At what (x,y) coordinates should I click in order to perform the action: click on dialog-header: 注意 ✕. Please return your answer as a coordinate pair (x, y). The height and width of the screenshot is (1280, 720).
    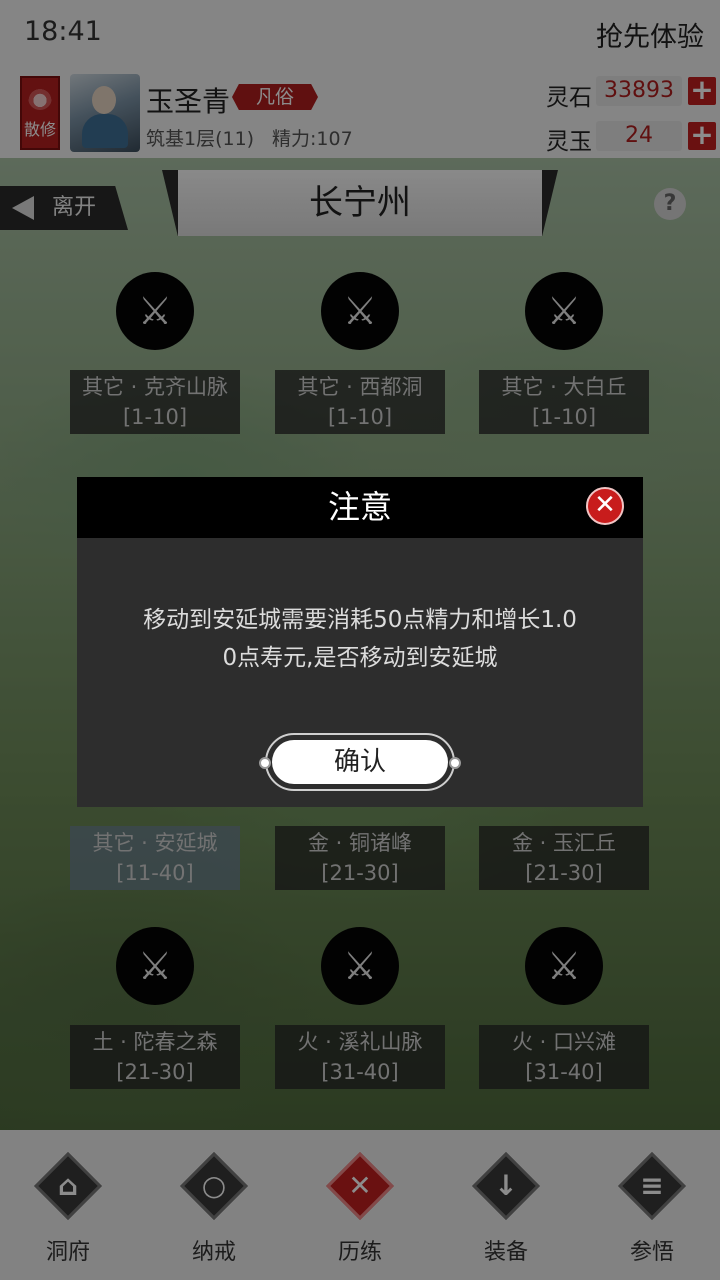
    Looking at the image, I should click on (360, 507).